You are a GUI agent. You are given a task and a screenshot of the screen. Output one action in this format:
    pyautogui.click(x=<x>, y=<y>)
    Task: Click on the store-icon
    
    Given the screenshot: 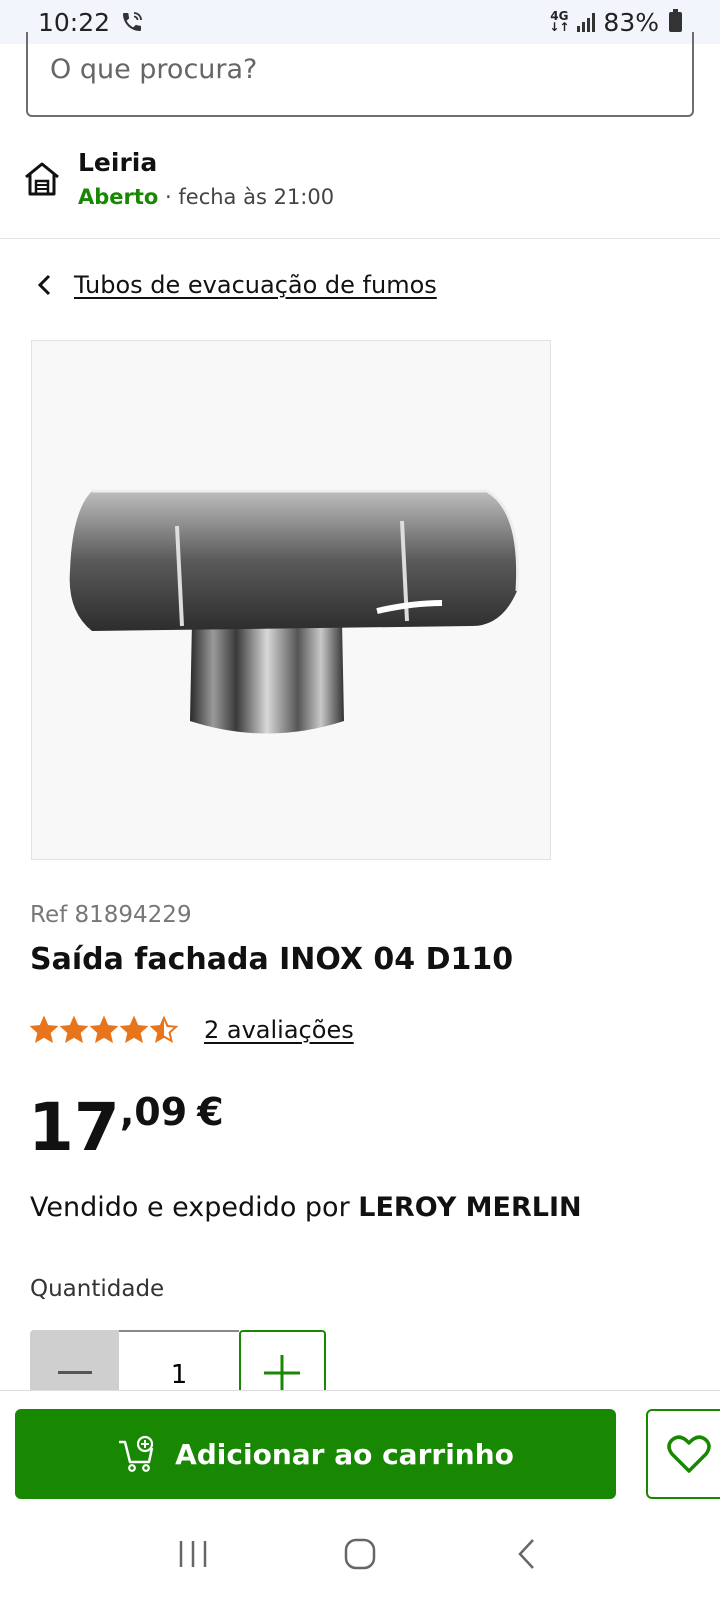 What is the action you would take?
    pyautogui.click(x=42, y=178)
    